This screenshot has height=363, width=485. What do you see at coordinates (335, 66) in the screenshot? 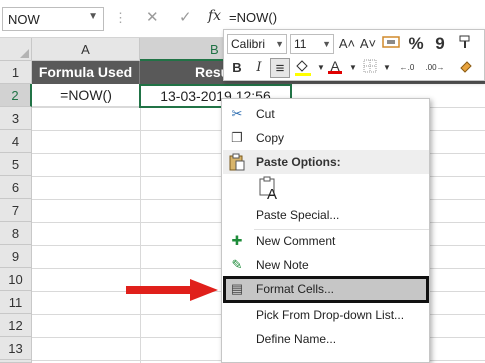
I see `font-color-icon: A` at bounding box center [335, 66].